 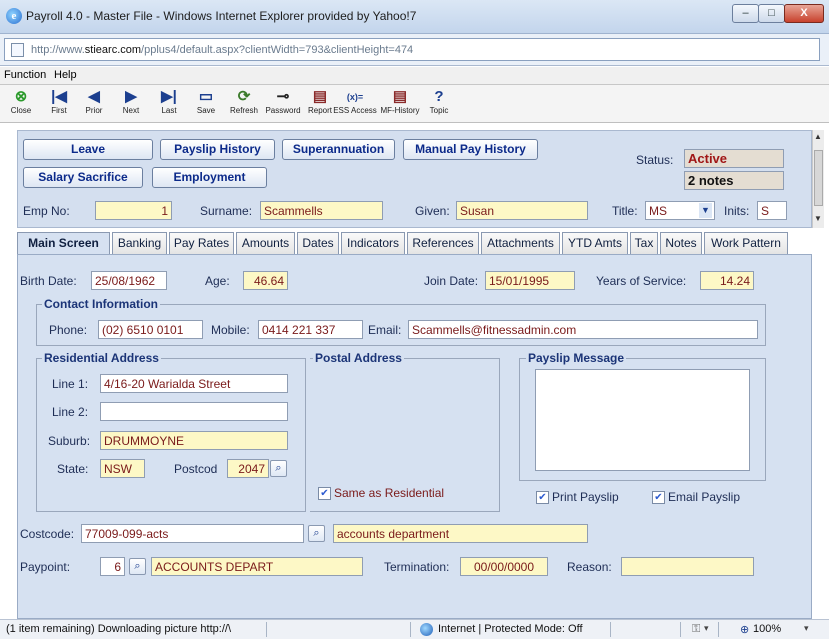 What do you see at coordinates (687, 566) in the screenshot?
I see `reason-field` at bounding box center [687, 566].